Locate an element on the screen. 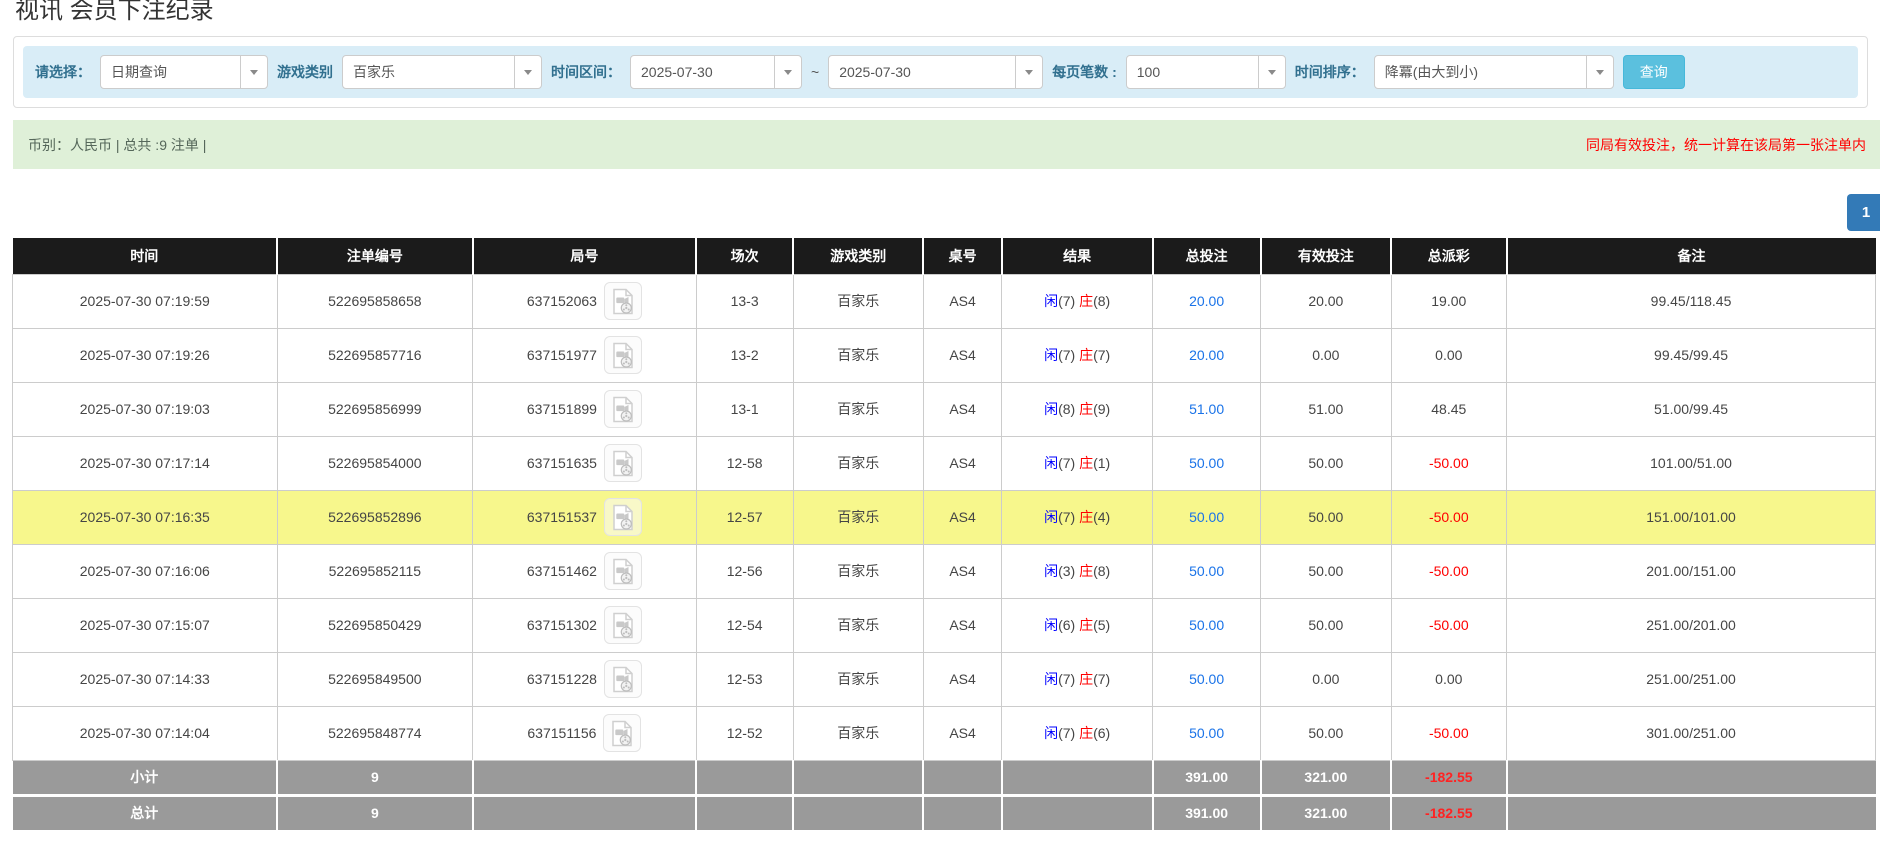 The image size is (1880, 845). column-header: 局号 is located at coordinates (585, 256).